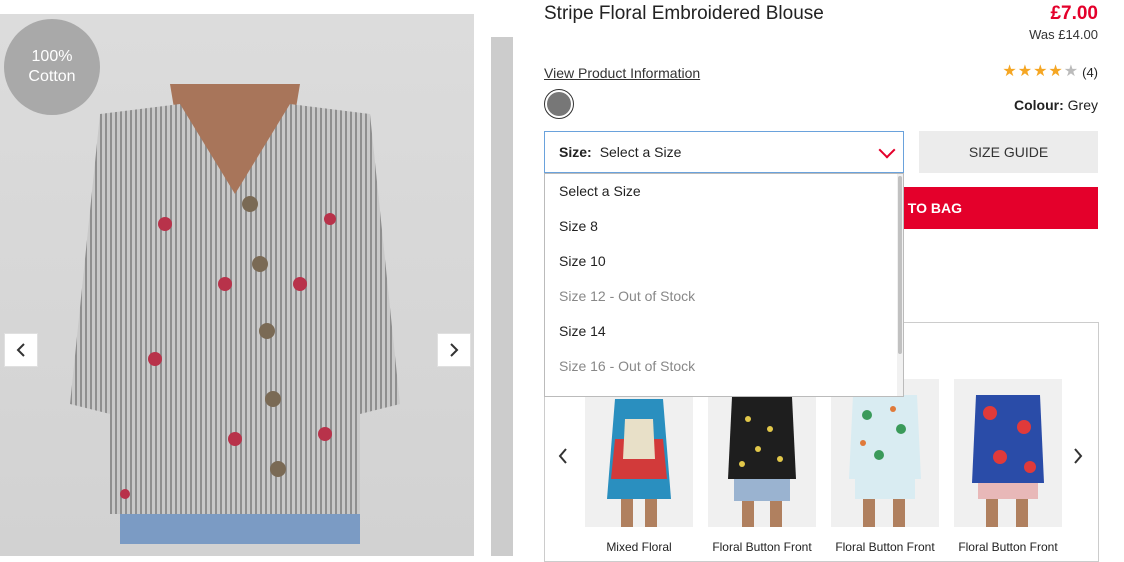  Describe the element at coordinates (1039, 105) in the screenshot. I see `colour-label-title: Colour:` at that location.